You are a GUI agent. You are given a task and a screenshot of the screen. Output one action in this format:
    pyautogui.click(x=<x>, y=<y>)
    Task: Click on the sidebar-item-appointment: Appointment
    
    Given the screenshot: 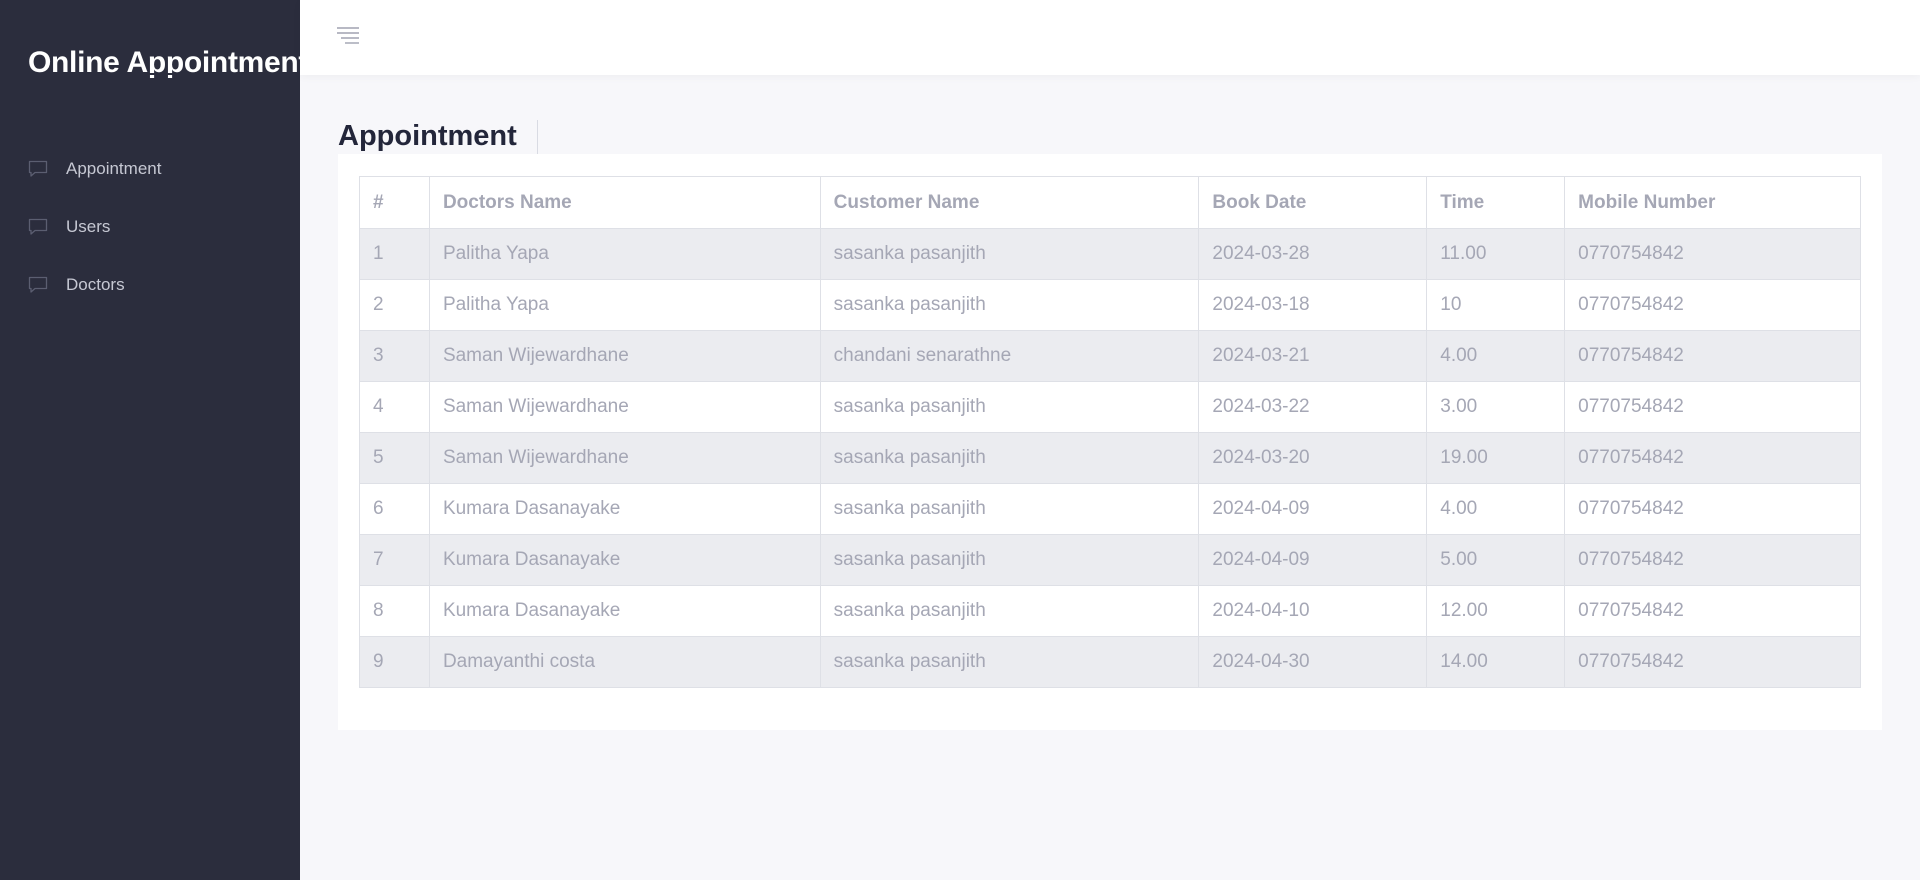 What is the action you would take?
    pyautogui.click(x=150, y=169)
    